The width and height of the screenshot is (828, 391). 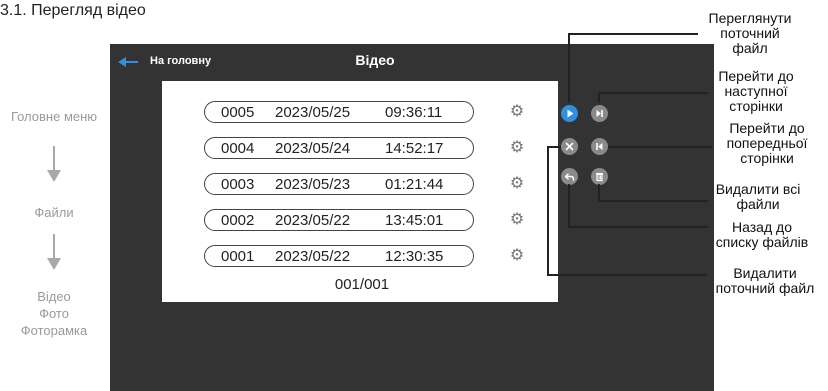 What do you see at coordinates (569, 113) in the screenshot?
I see `play-icon` at bounding box center [569, 113].